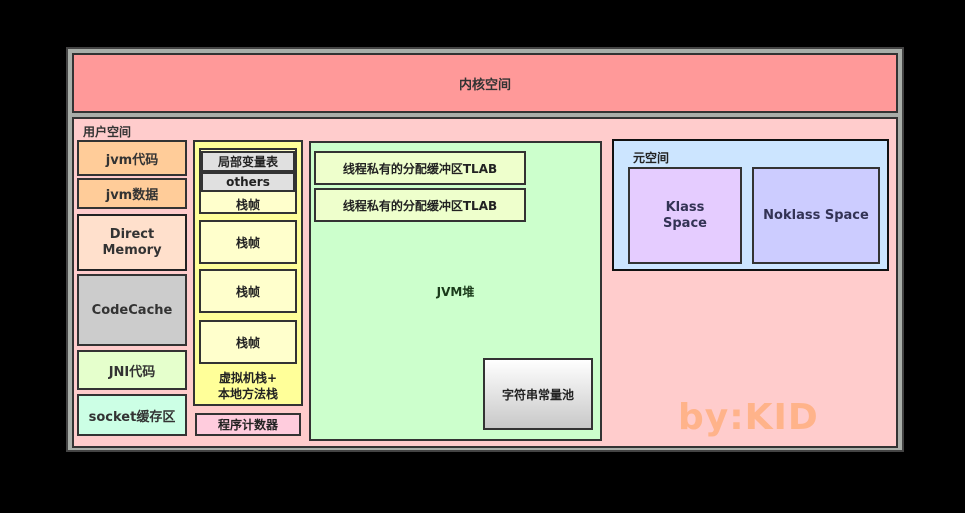 The image size is (965, 513). Describe the element at coordinates (455, 292) in the screenshot. I see `jvm-heap-label: JVM堆` at that location.